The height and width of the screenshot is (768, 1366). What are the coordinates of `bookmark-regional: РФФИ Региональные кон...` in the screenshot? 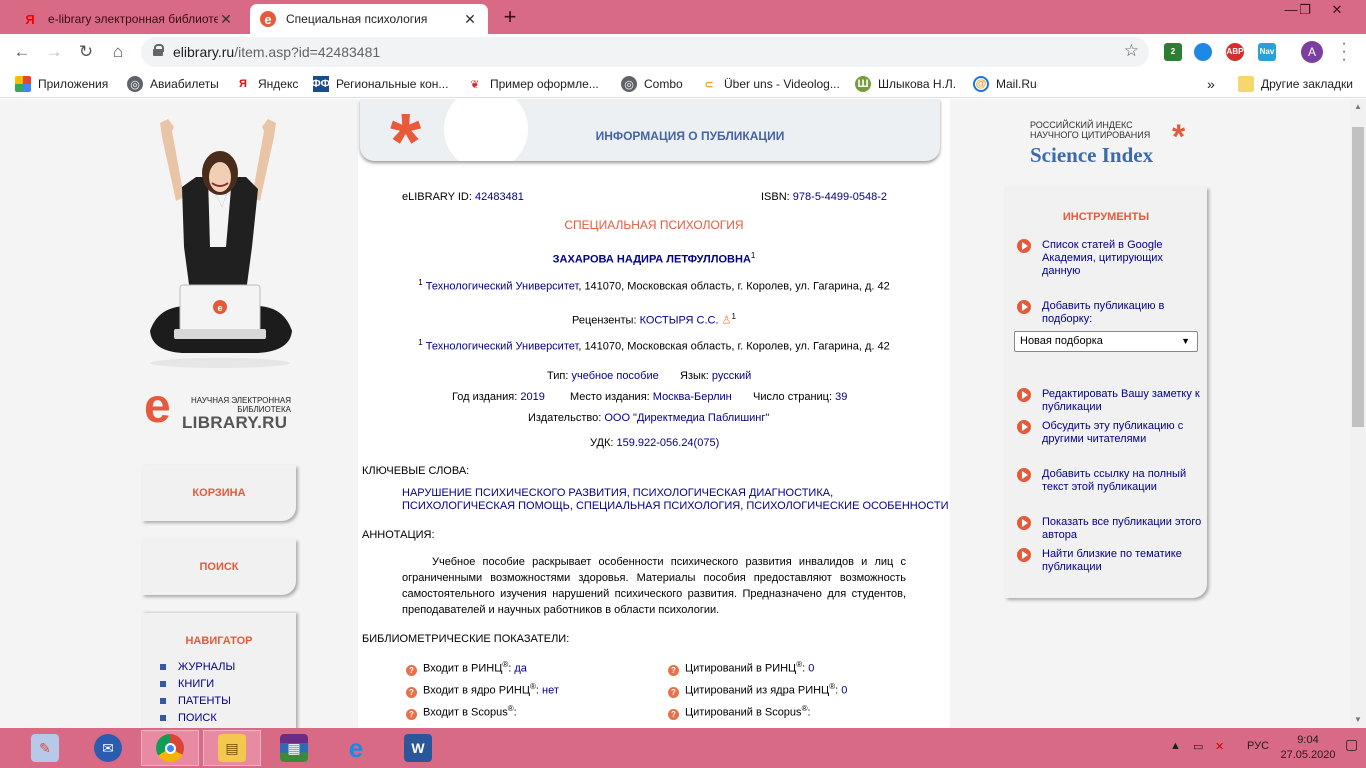 It's located at (376, 84).